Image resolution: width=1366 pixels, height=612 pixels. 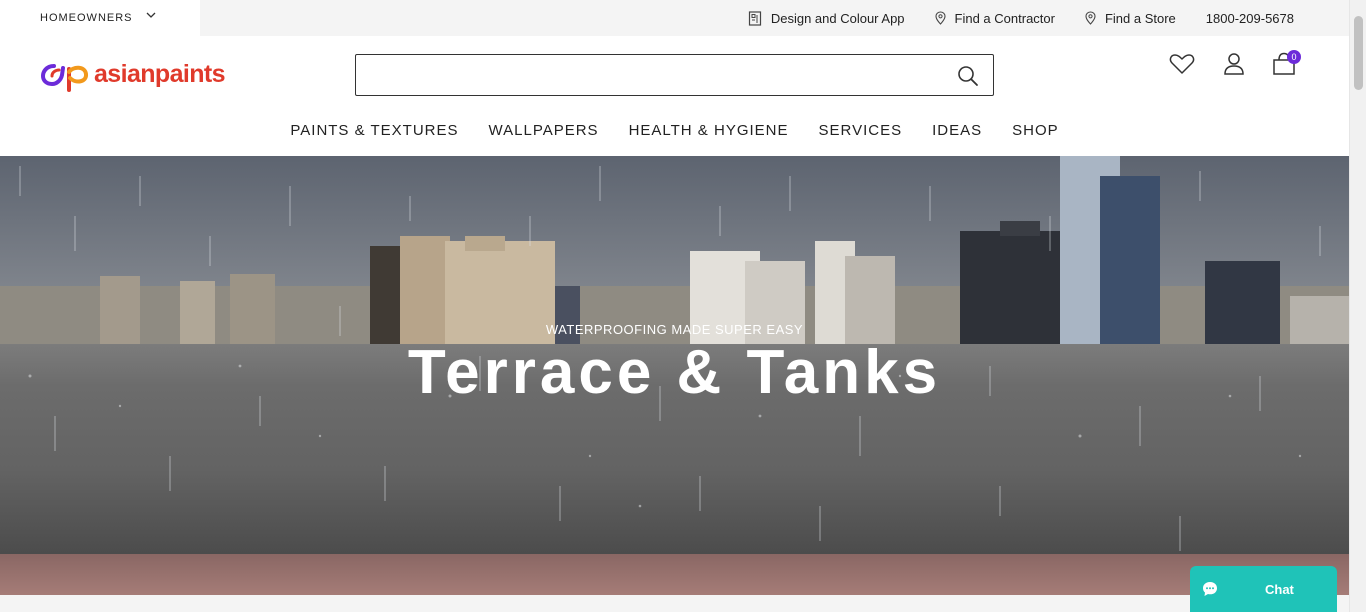 I want to click on nav-health-hygiene: HEALTH & HYGIENE, so click(x=709, y=130).